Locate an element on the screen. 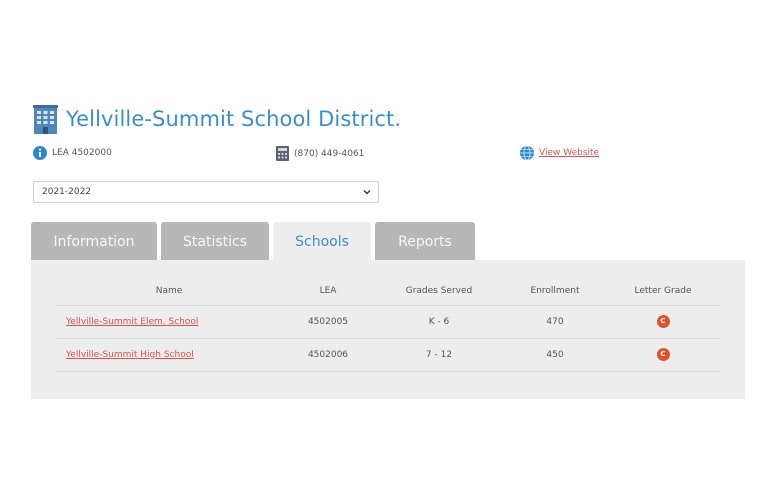 The height and width of the screenshot is (497, 768). header-enrollment: Enrollment is located at coordinates (555, 292).